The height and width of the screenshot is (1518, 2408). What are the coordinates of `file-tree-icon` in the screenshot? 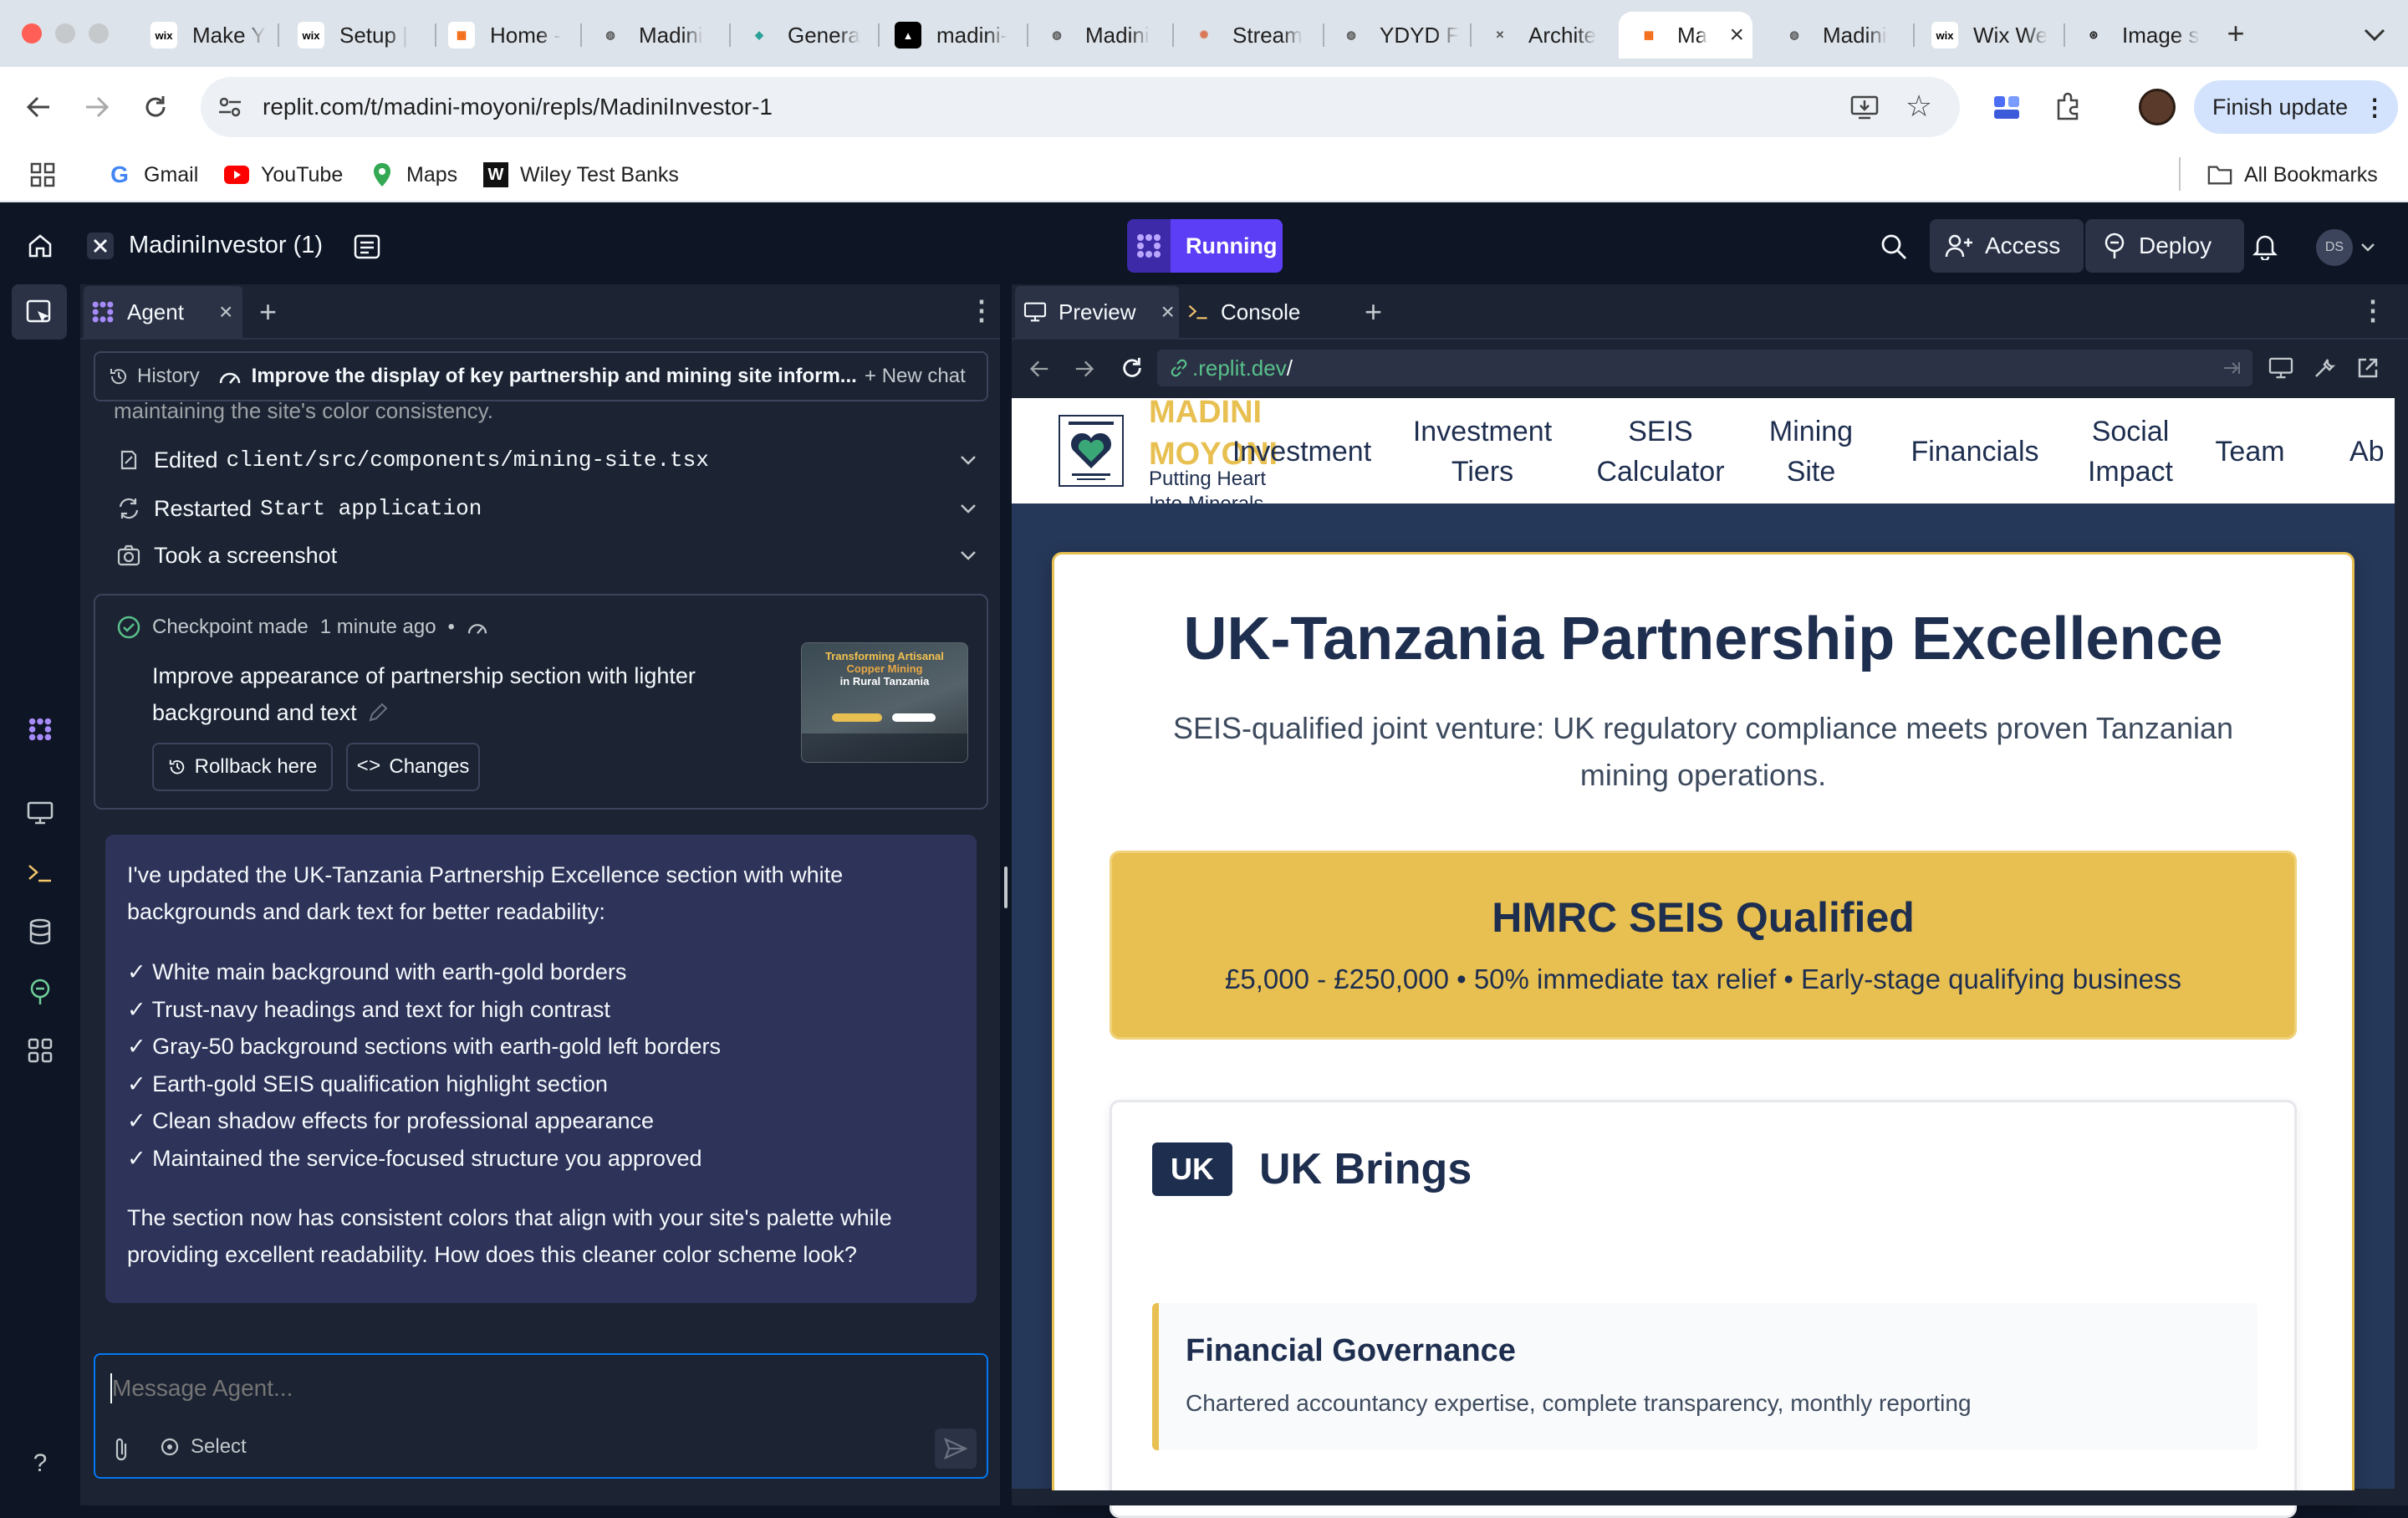 It's located at (367, 247).